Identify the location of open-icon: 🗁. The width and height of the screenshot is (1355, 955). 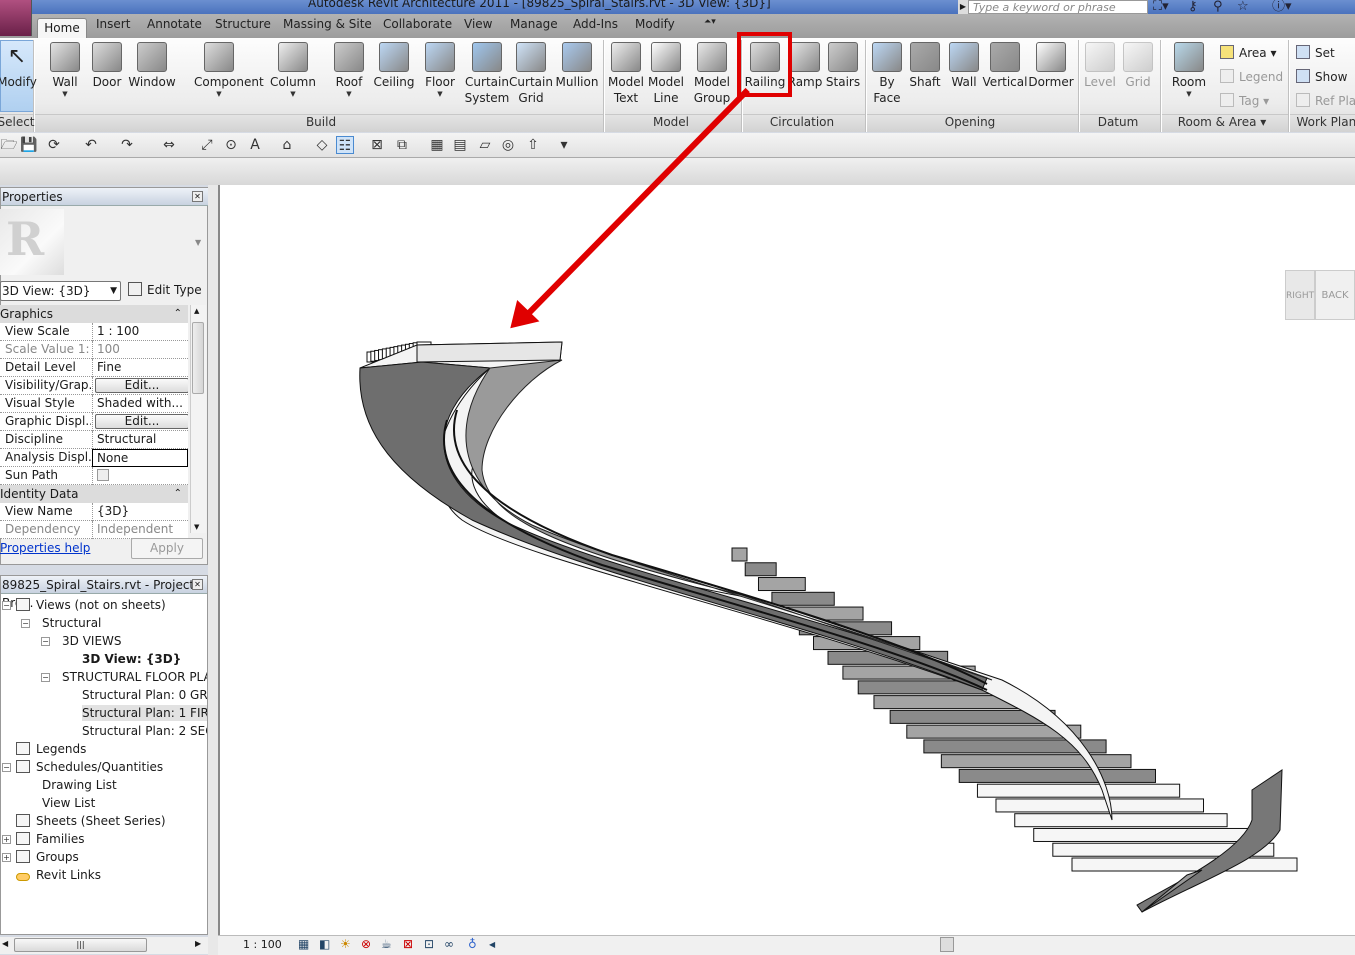
(9, 145).